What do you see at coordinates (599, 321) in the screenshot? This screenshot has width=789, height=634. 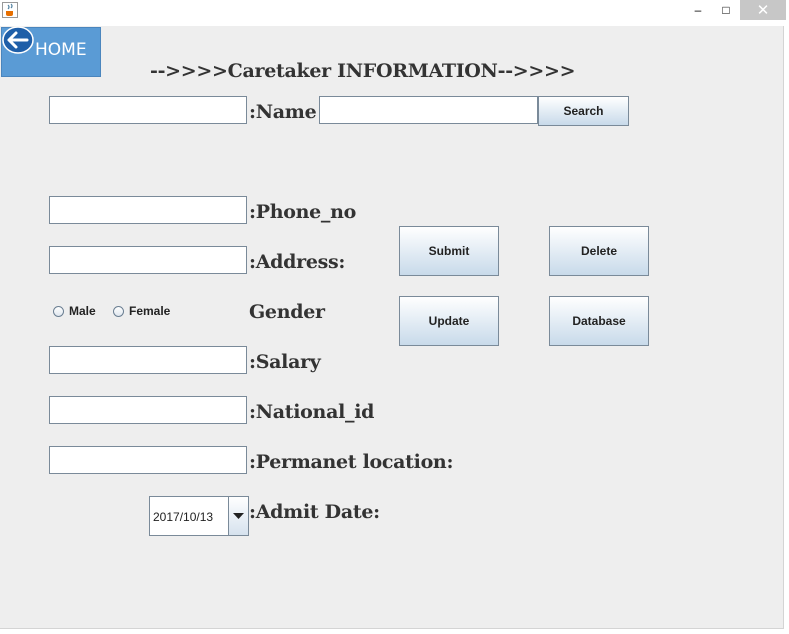 I see `database-button: Database` at bounding box center [599, 321].